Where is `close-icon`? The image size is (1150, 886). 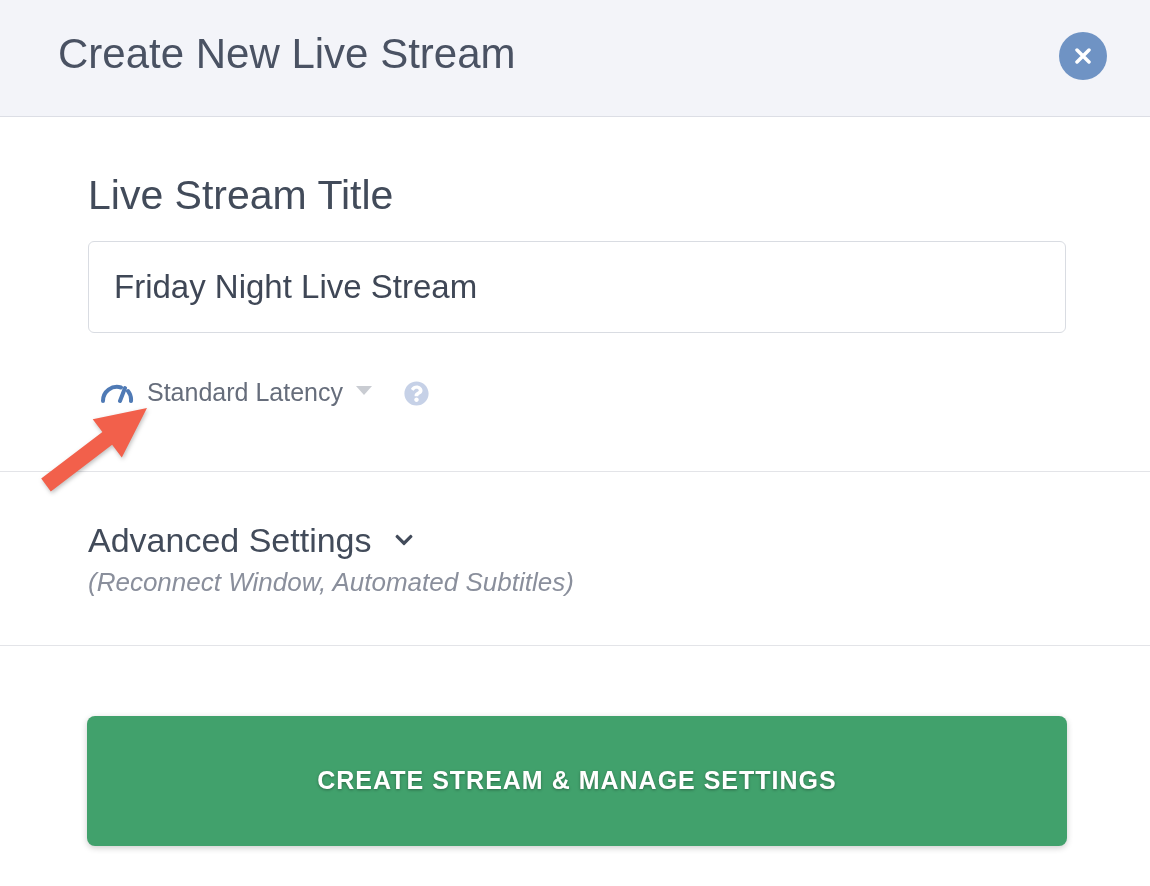
close-icon is located at coordinates (1083, 56).